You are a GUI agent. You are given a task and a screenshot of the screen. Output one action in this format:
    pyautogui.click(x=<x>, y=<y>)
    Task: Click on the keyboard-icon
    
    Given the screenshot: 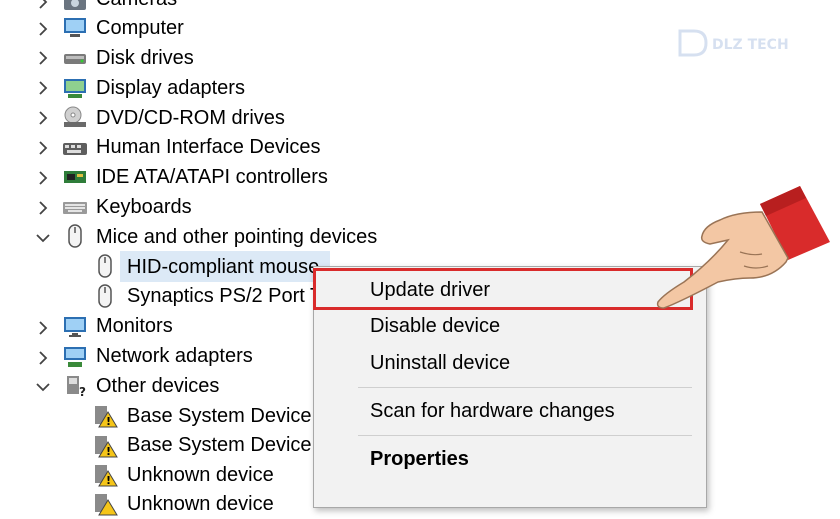 What is the action you would take?
    pyautogui.click(x=75, y=207)
    